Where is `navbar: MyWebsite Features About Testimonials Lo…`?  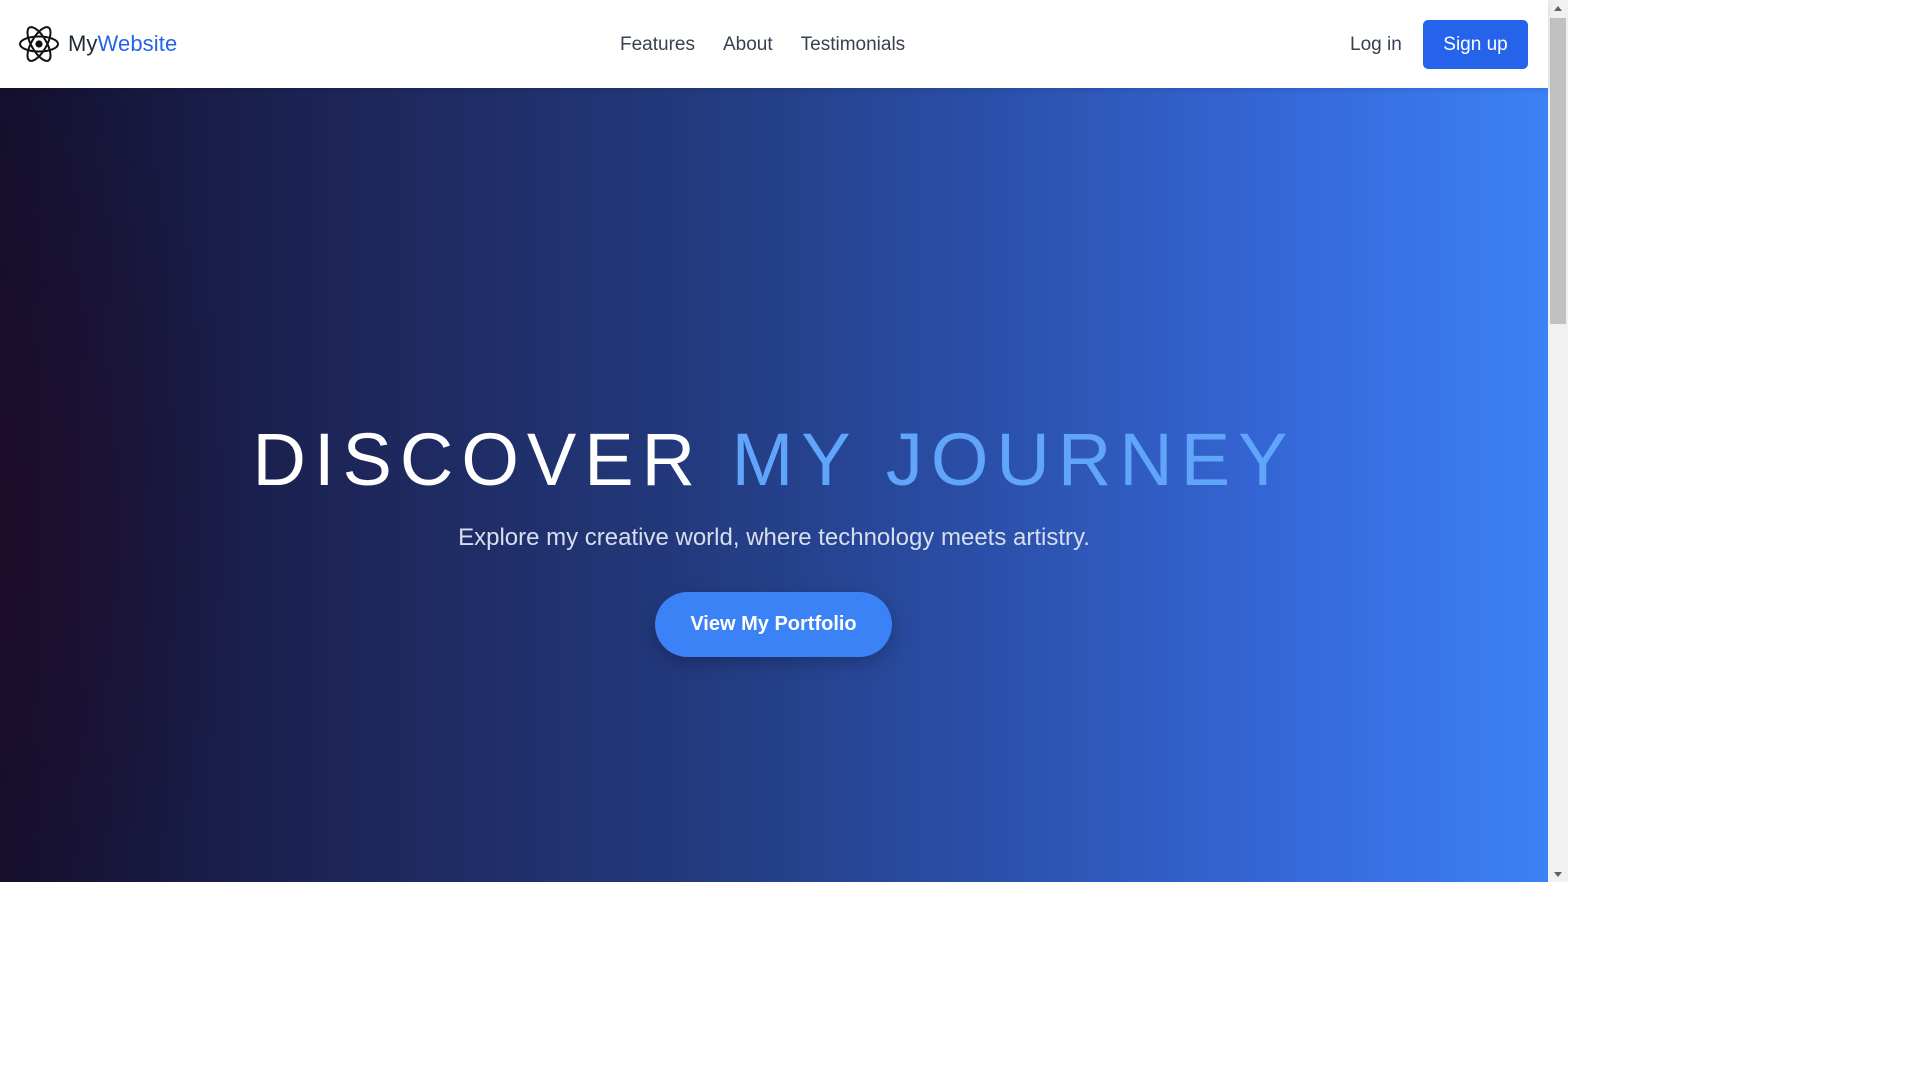
navbar: MyWebsite Features About Testimonials Lo… is located at coordinates (774, 44).